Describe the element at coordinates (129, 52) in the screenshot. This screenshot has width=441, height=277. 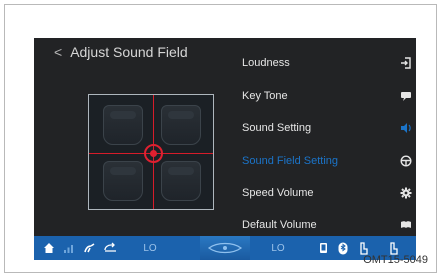
I see `page-title: Adjust Sound Field` at that location.